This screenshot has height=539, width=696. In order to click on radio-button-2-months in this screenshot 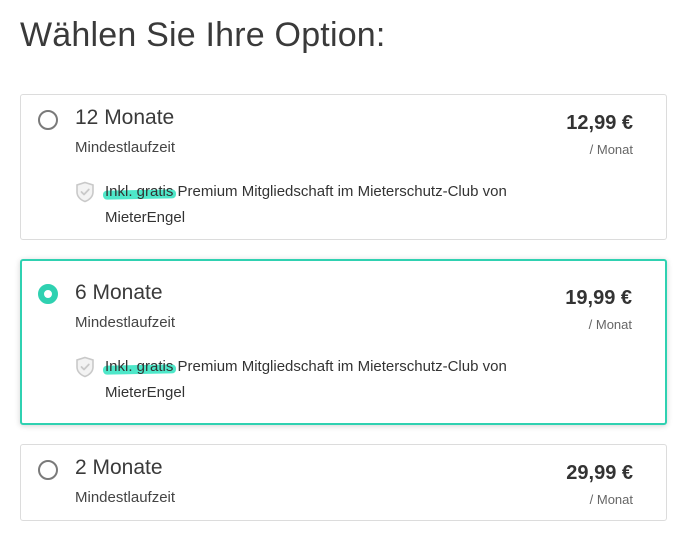, I will do `click(48, 470)`.